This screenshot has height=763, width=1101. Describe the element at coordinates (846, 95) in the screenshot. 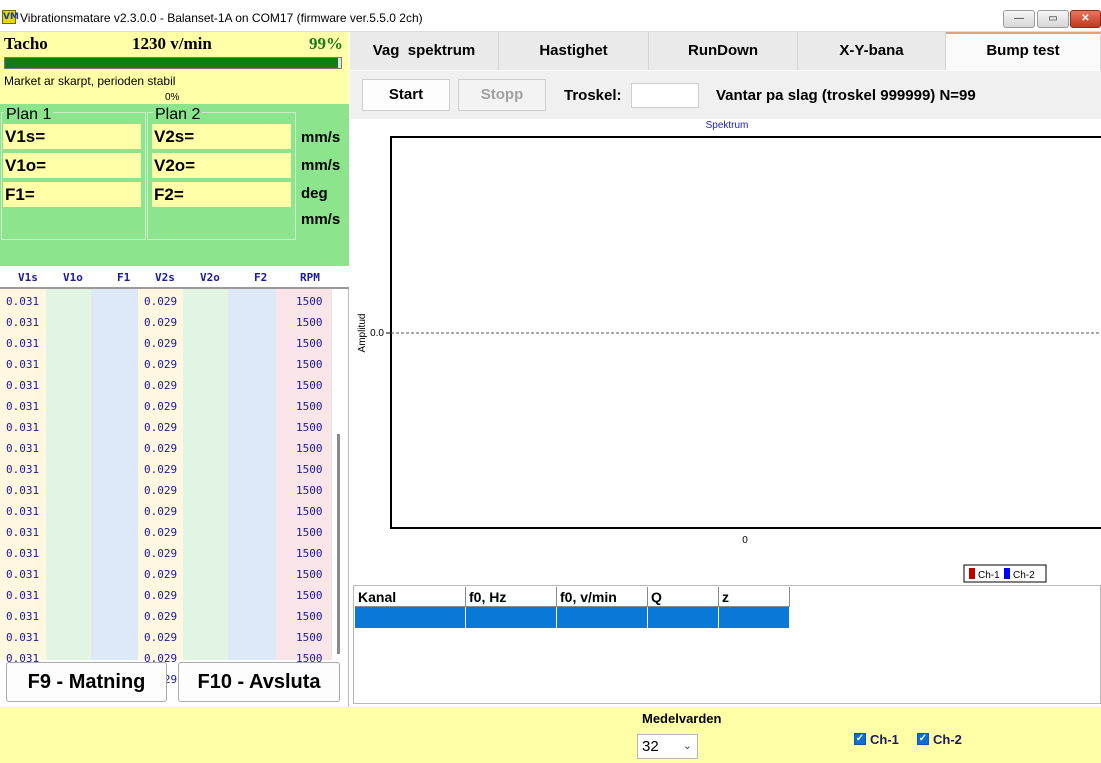

I see `waiting-status: Vantar pa slag (troskel 999999) N=99` at that location.